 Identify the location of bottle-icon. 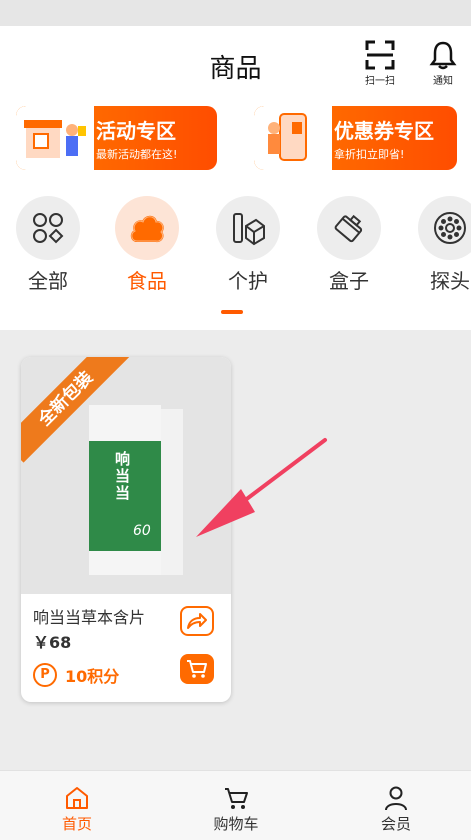
(249, 229).